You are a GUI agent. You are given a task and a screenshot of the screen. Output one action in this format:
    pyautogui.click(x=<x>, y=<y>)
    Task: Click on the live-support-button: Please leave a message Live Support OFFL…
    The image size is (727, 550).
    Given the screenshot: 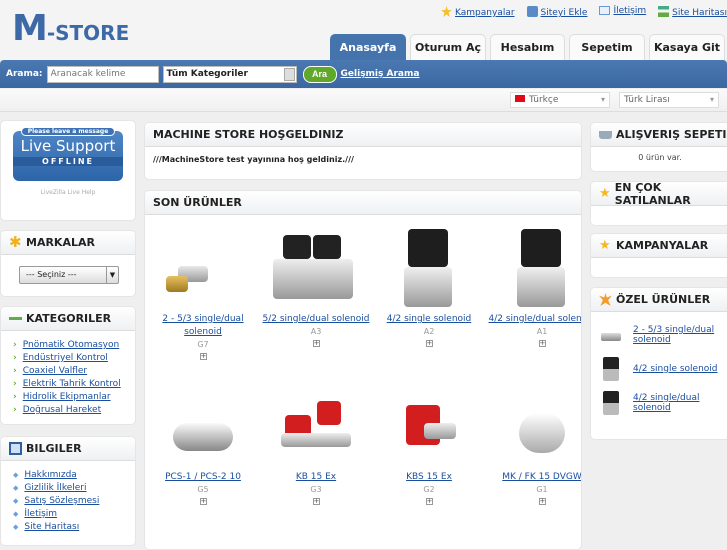 What is the action you would take?
    pyautogui.click(x=68, y=154)
    